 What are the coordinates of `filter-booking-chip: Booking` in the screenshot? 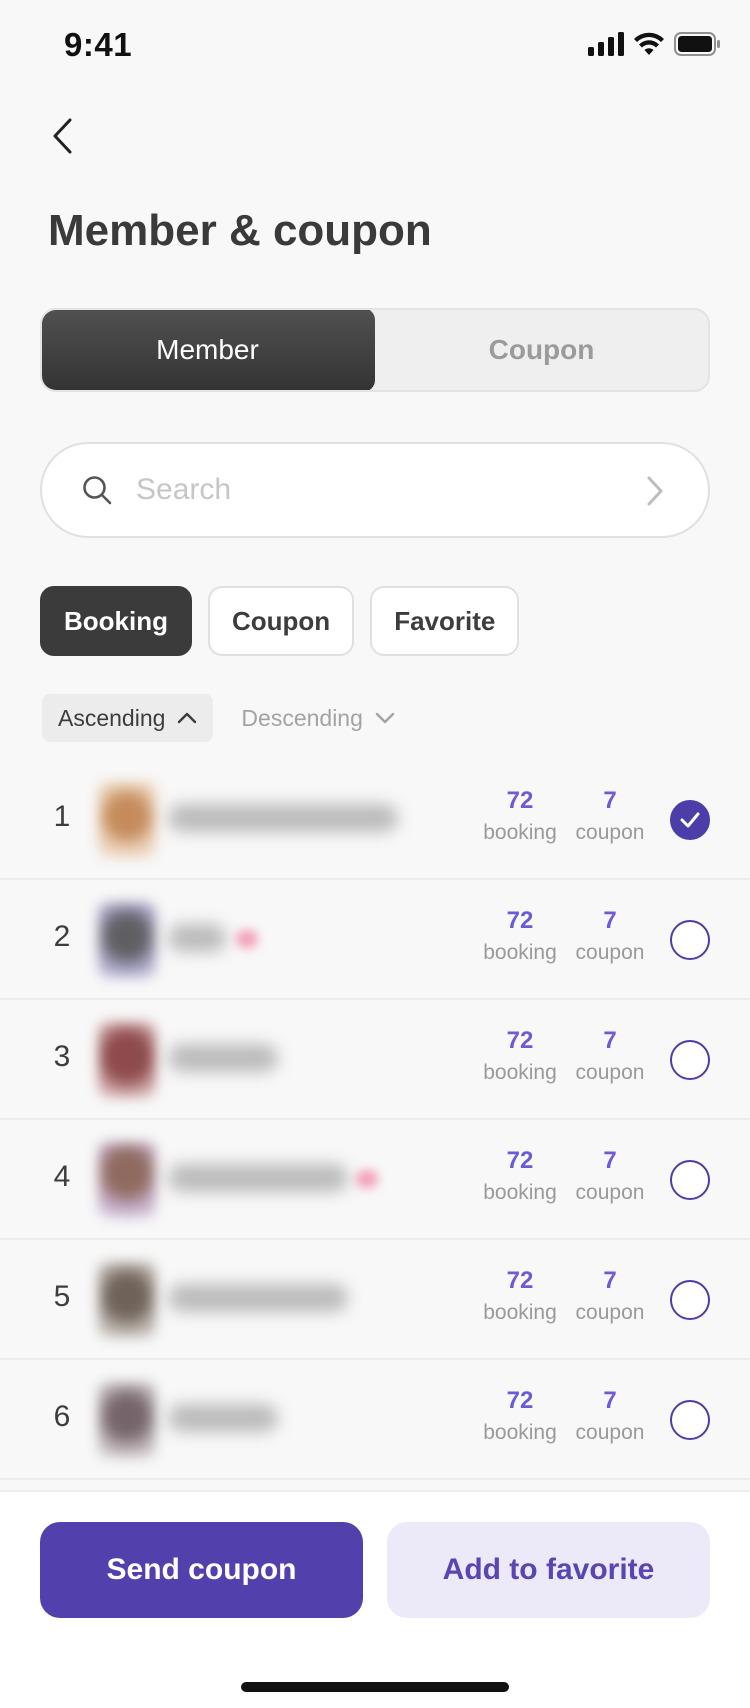 It's located at (116, 621).